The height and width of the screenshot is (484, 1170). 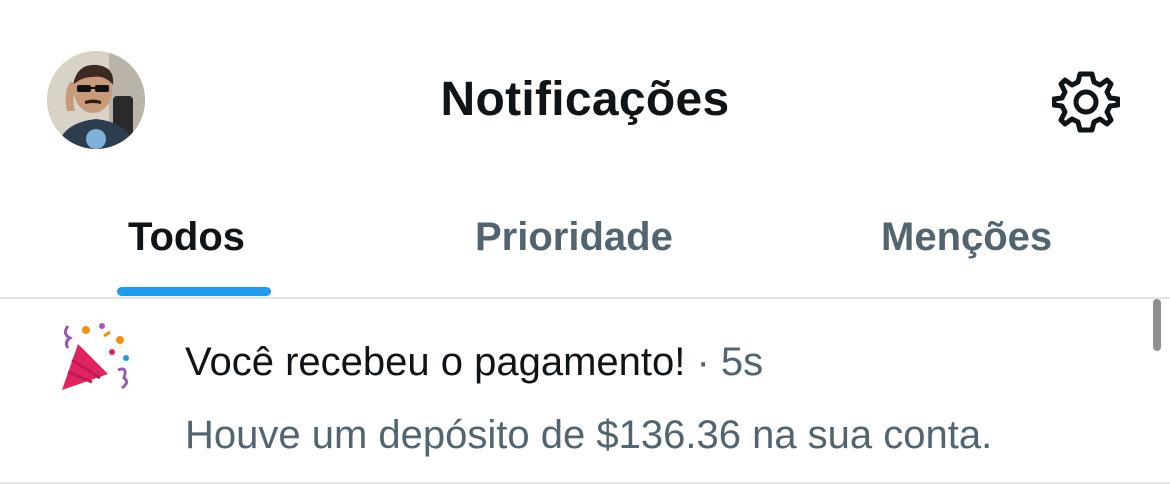 I want to click on scrollbar, so click(x=1157, y=325).